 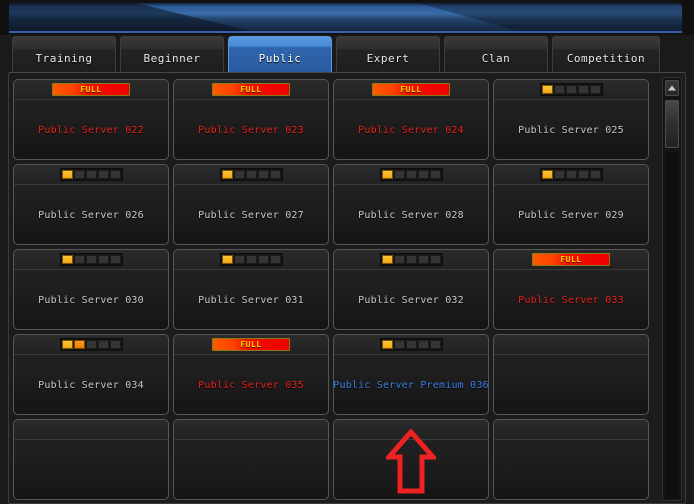 What do you see at coordinates (172, 54) in the screenshot?
I see `tab-beginner: Beginner` at bounding box center [172, 54].